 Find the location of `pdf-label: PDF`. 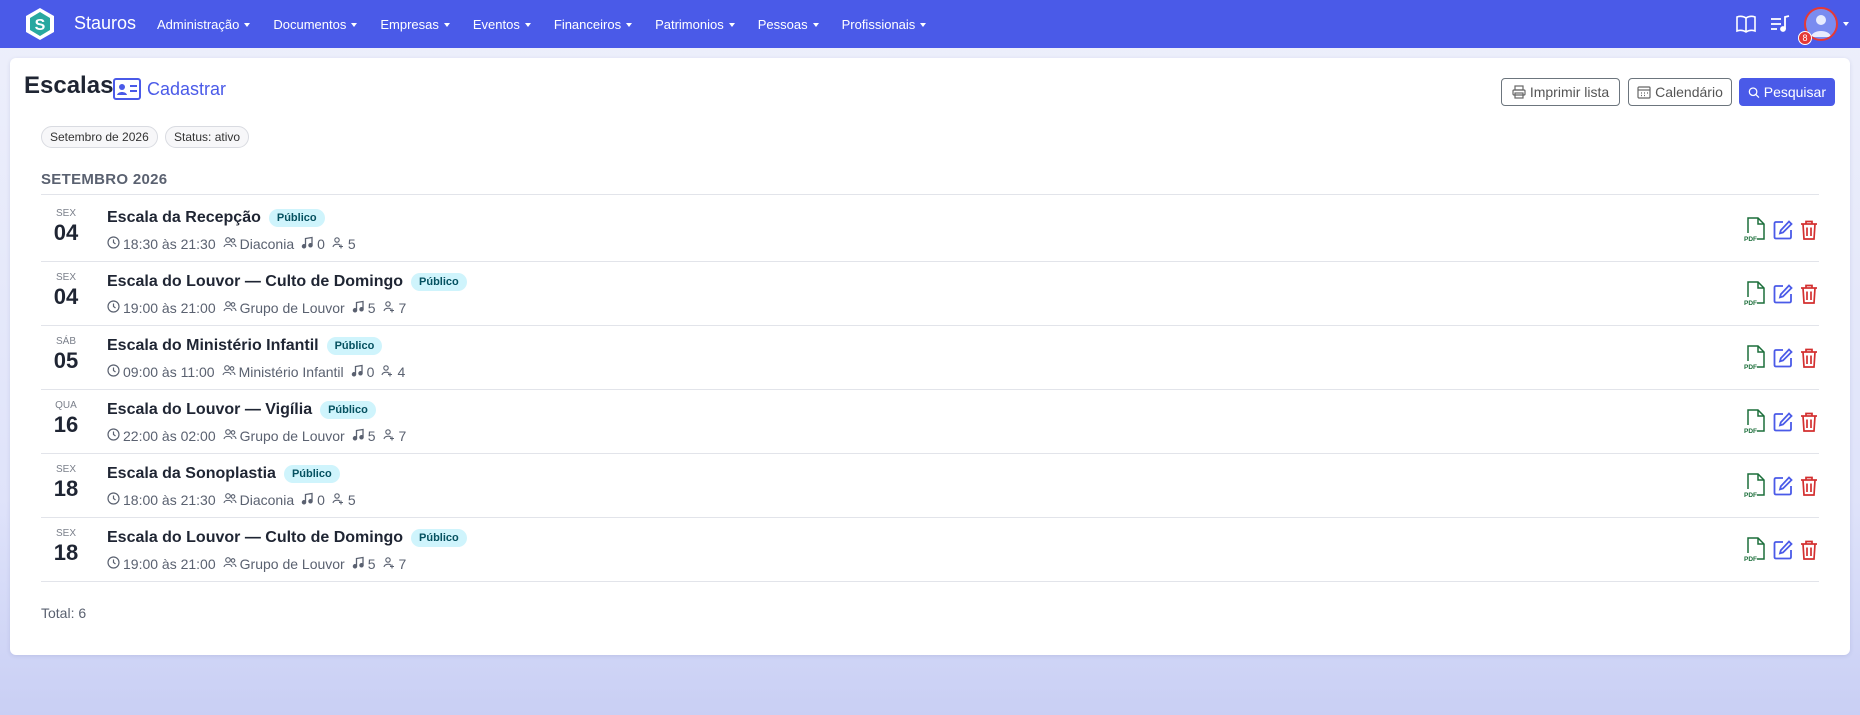

pdf-label: PDF is located at coordinates (1750, 495).